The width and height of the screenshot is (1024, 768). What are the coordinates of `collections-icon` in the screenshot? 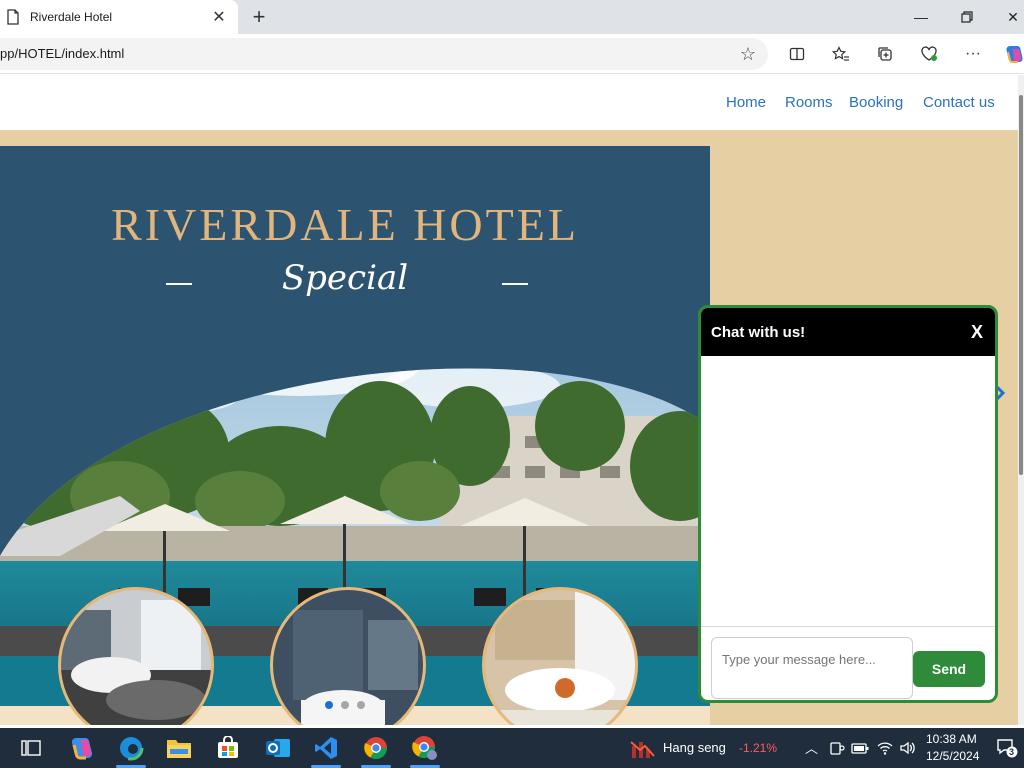 It's located at (885, 54).